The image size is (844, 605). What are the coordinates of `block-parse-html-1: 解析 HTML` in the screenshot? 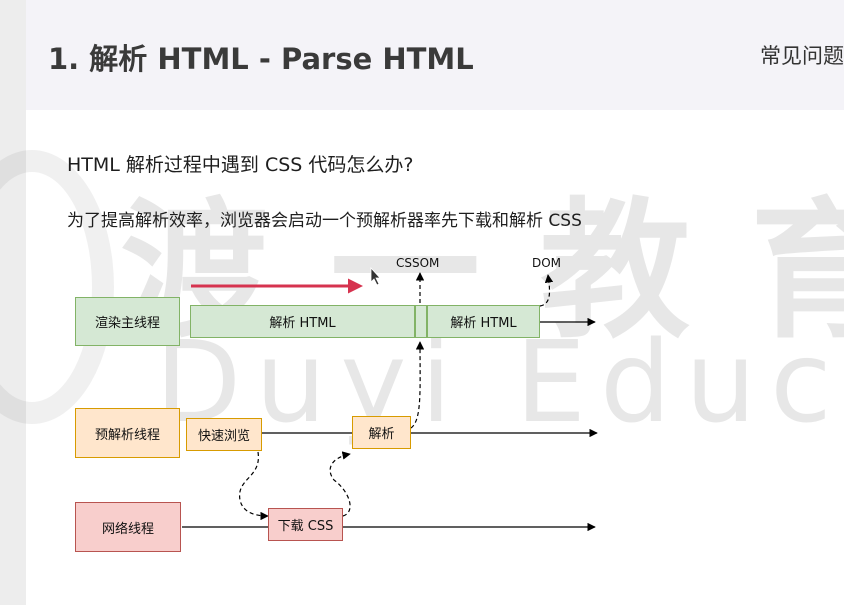 It's located at (302, 321).